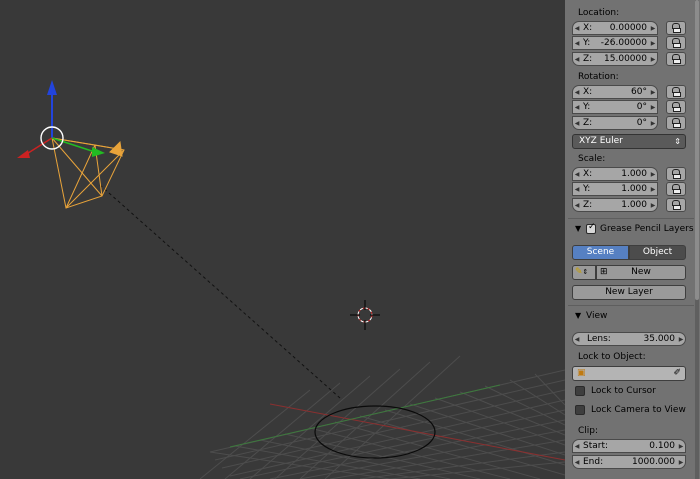 Image resolution: width=700 pixels, height=479 pixels. What do you see at coordinates (593, 462) in the screenshot?
I see `clip-end-label: End:` at bounding box center [593, 462].